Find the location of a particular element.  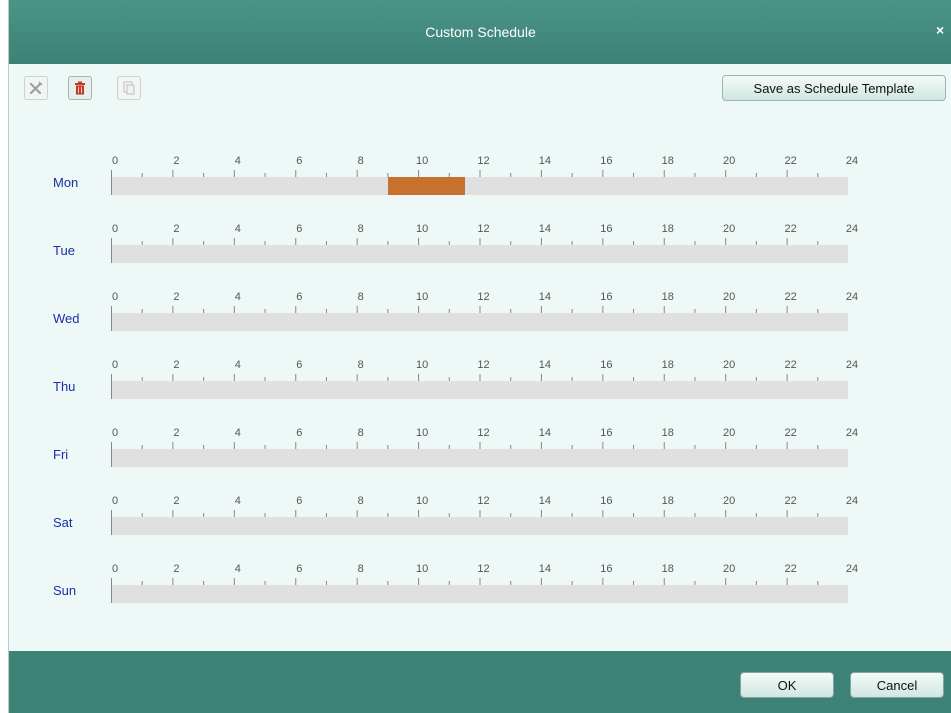

schedule-bar-wed is located at coordinates (479, 322).